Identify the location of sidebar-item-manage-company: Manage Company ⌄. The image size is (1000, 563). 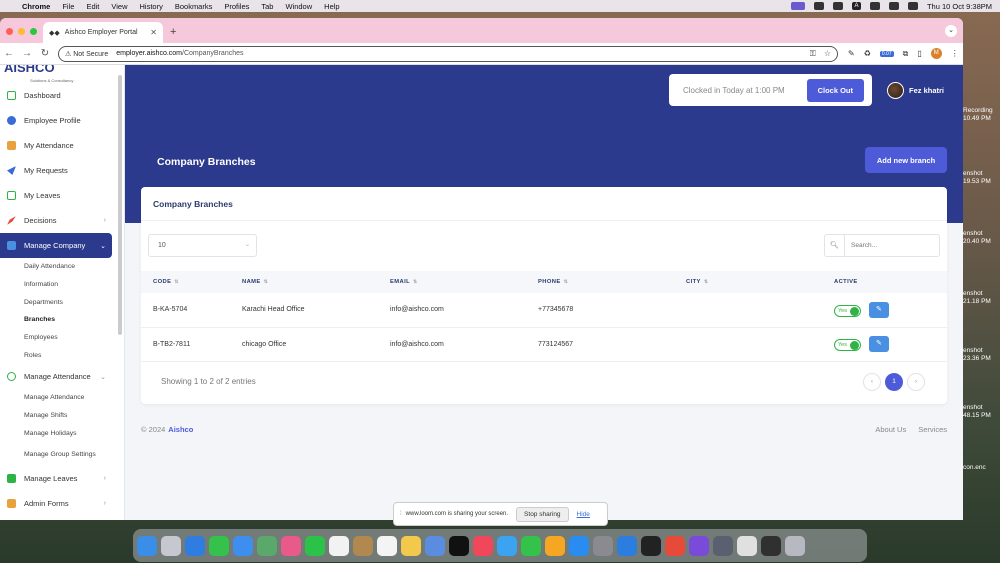
(56, 245).